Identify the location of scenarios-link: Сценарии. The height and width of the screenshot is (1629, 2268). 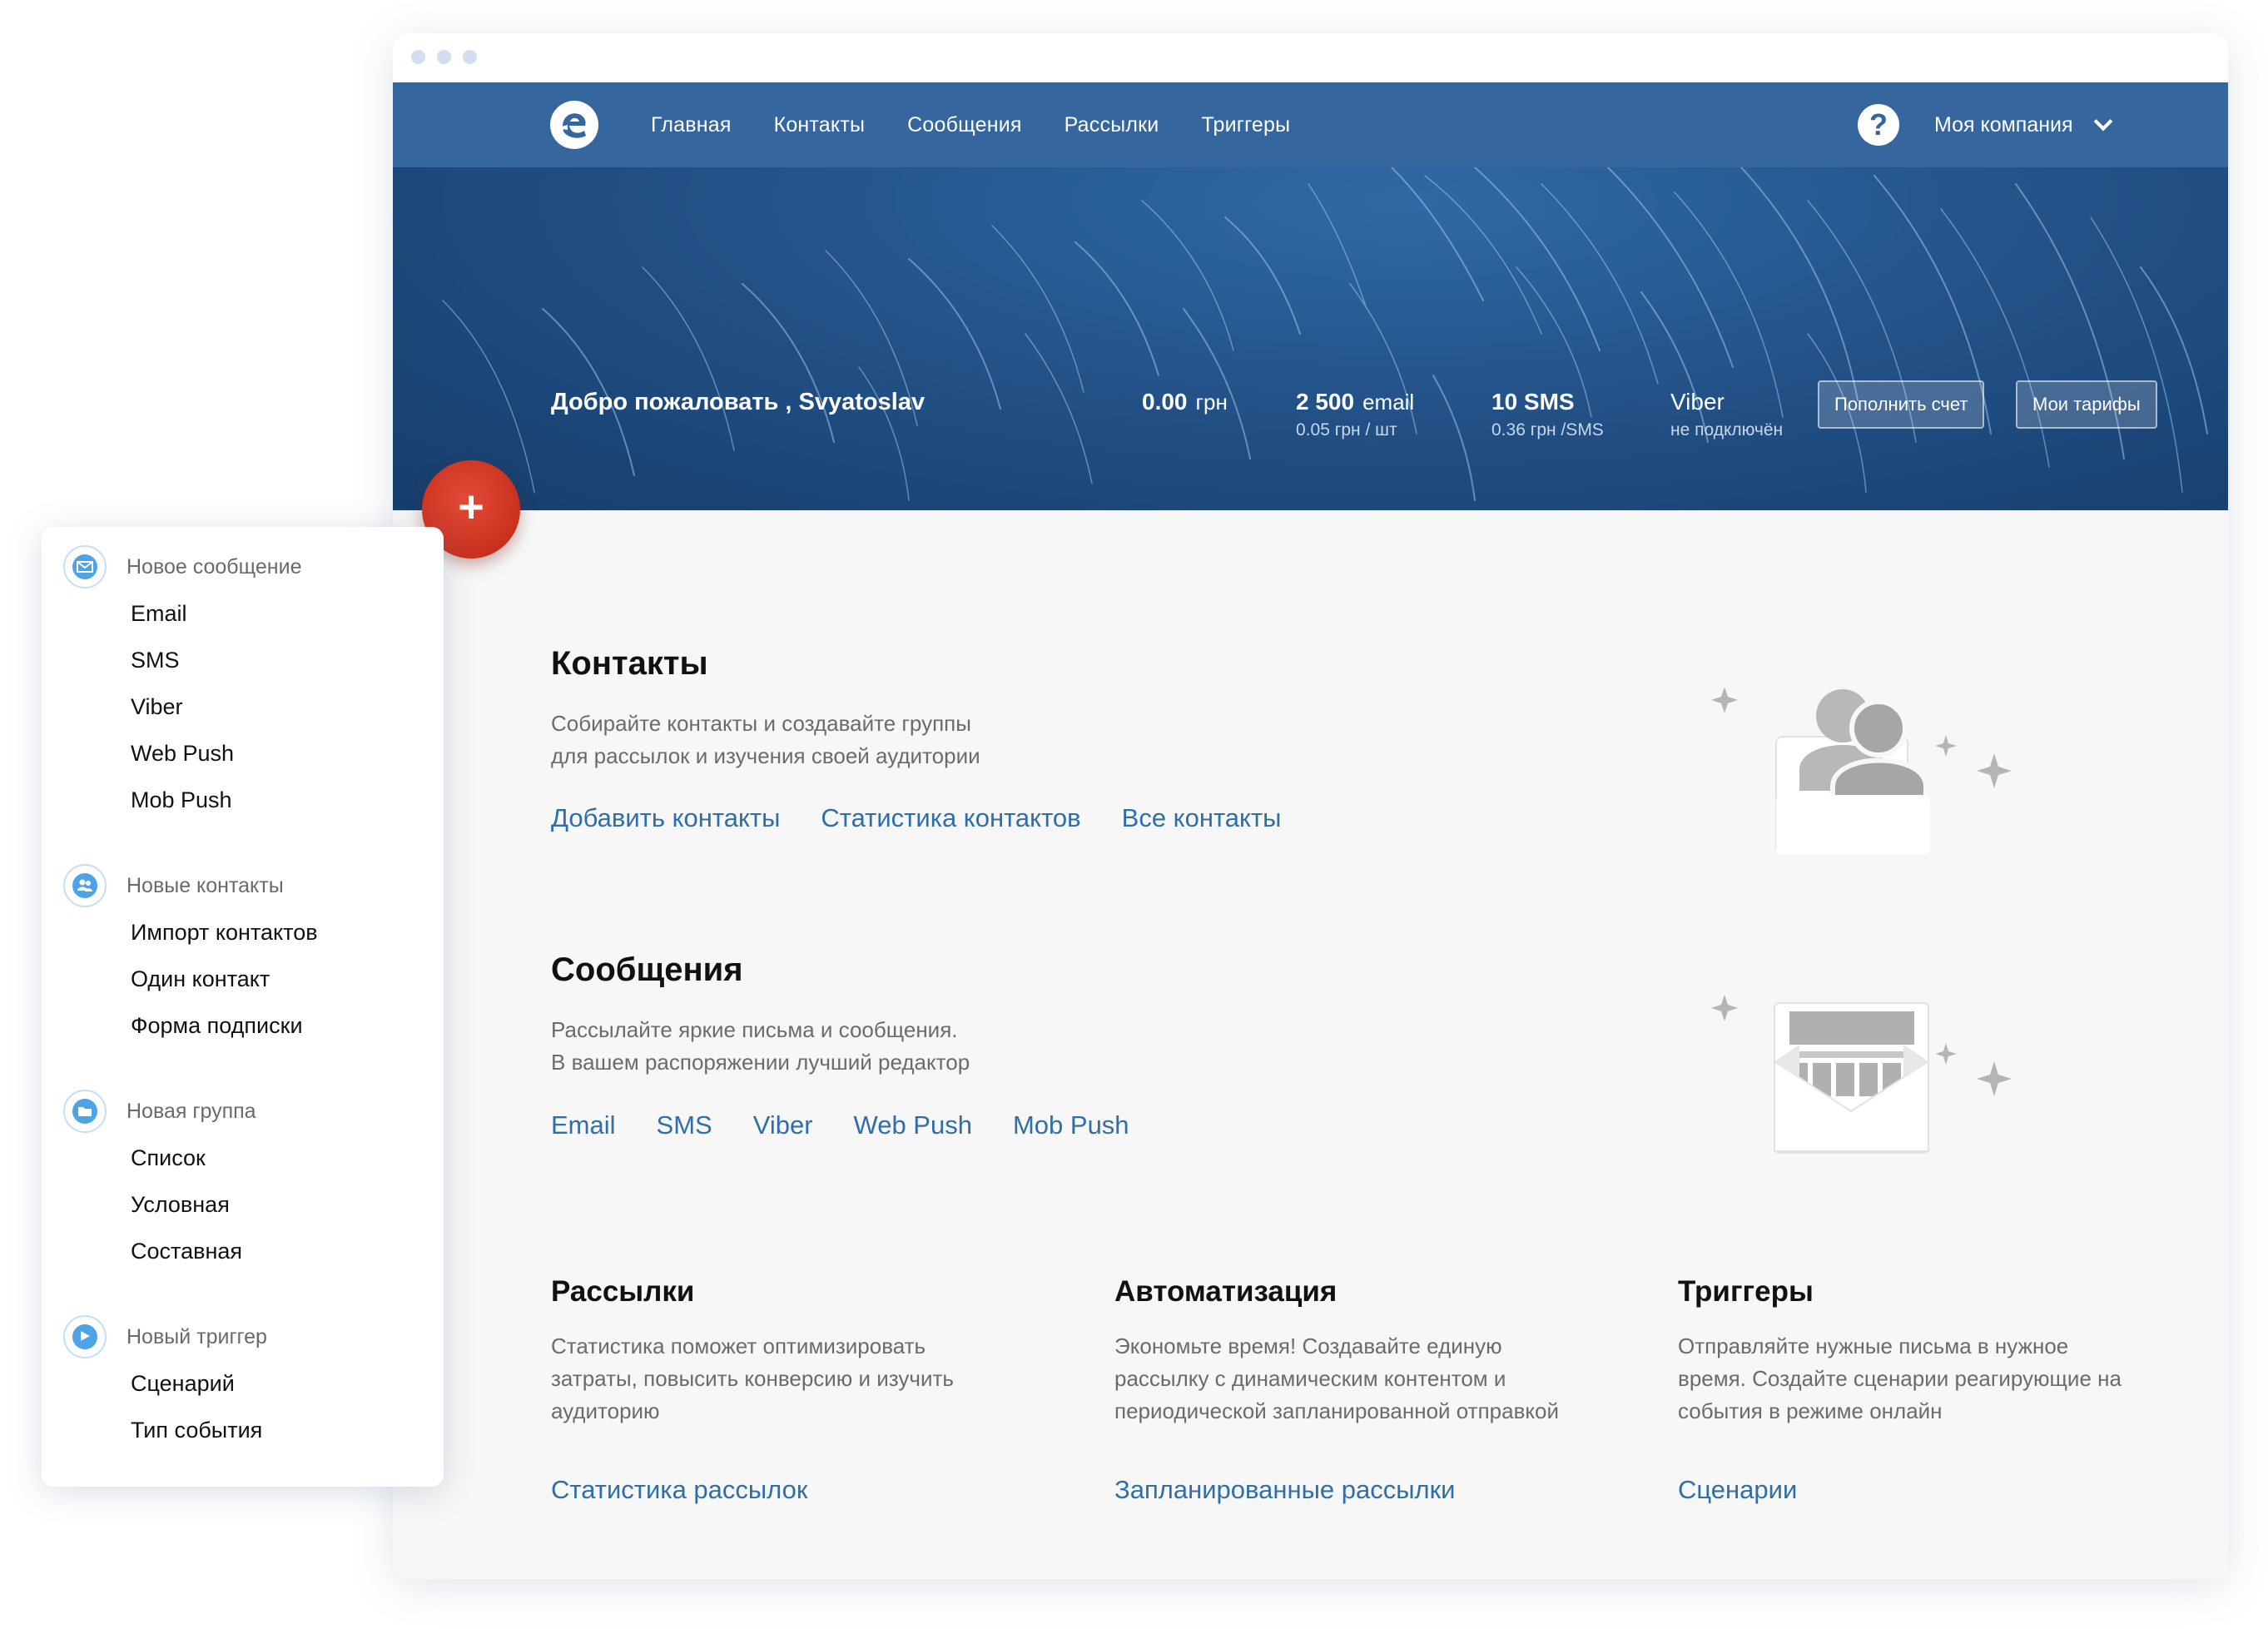
(1737, 1490).